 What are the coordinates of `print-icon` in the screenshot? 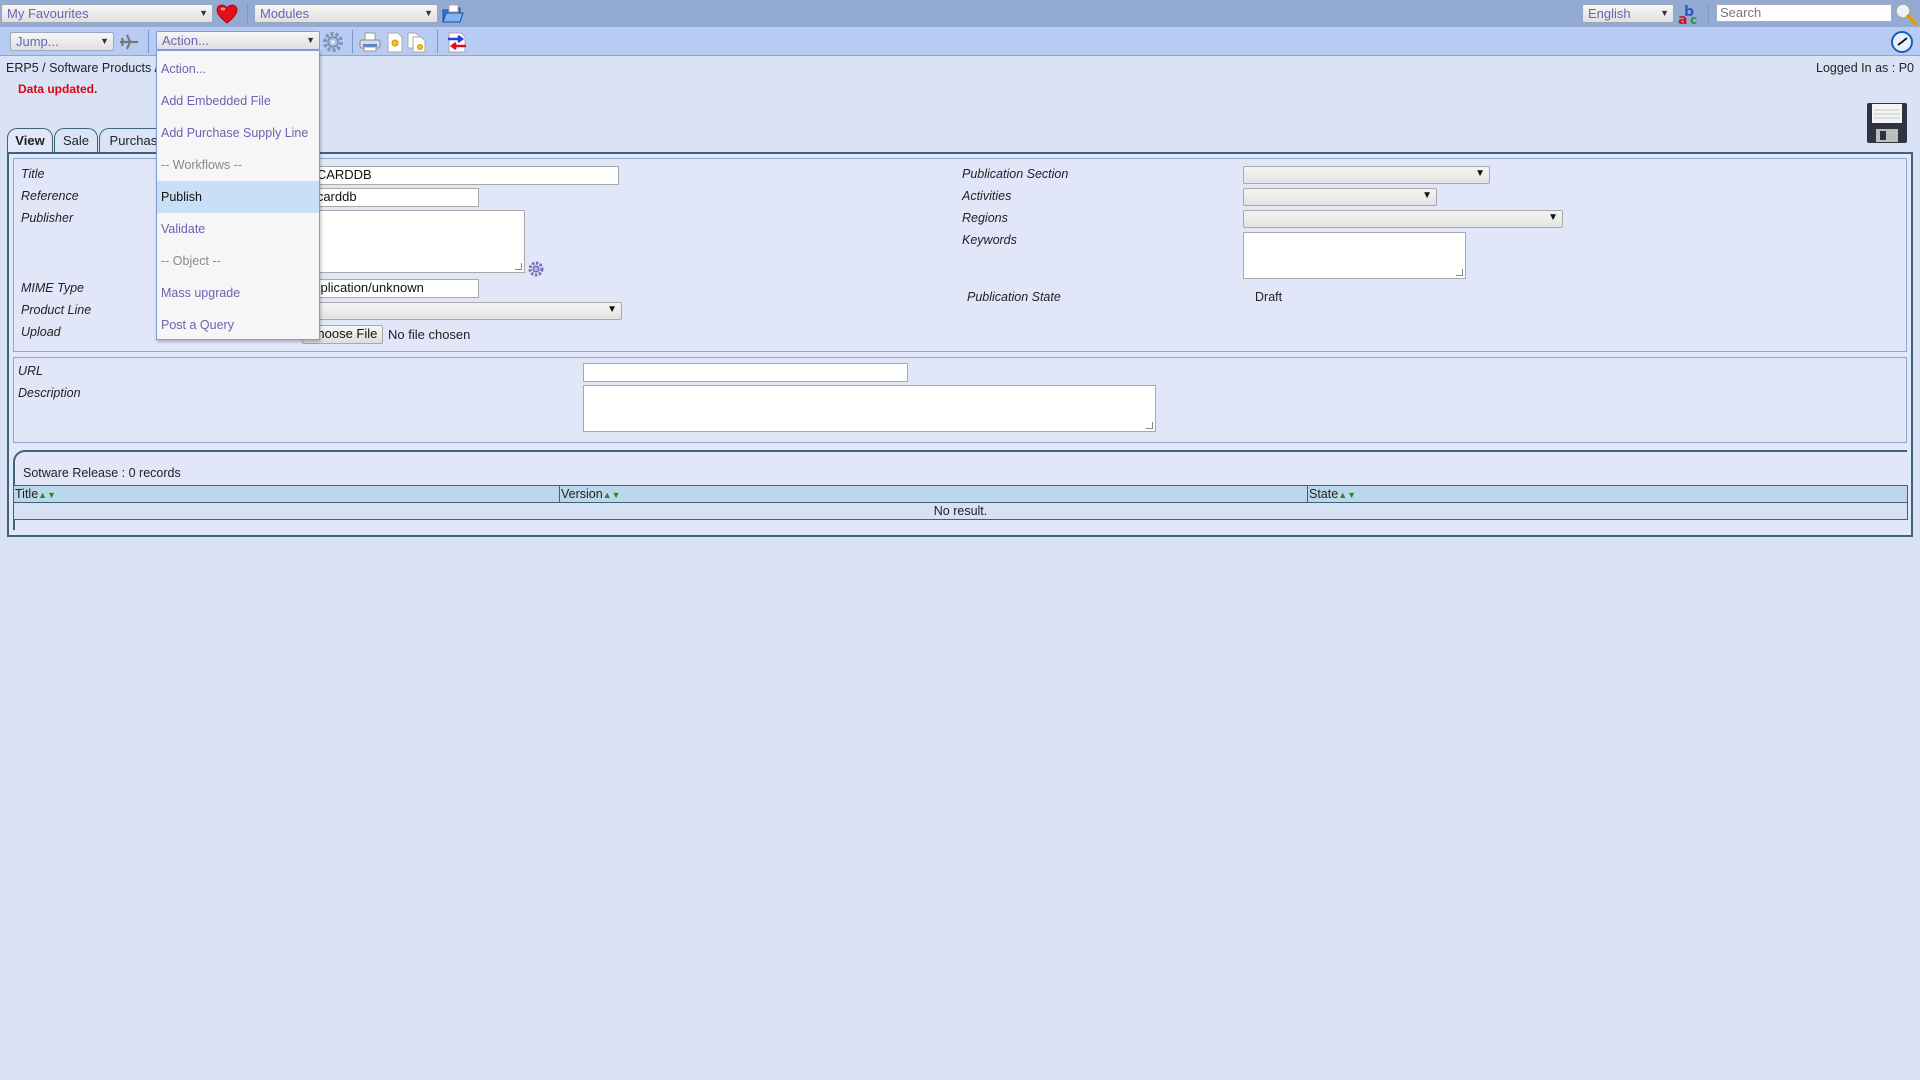 It's located at (370, 42).